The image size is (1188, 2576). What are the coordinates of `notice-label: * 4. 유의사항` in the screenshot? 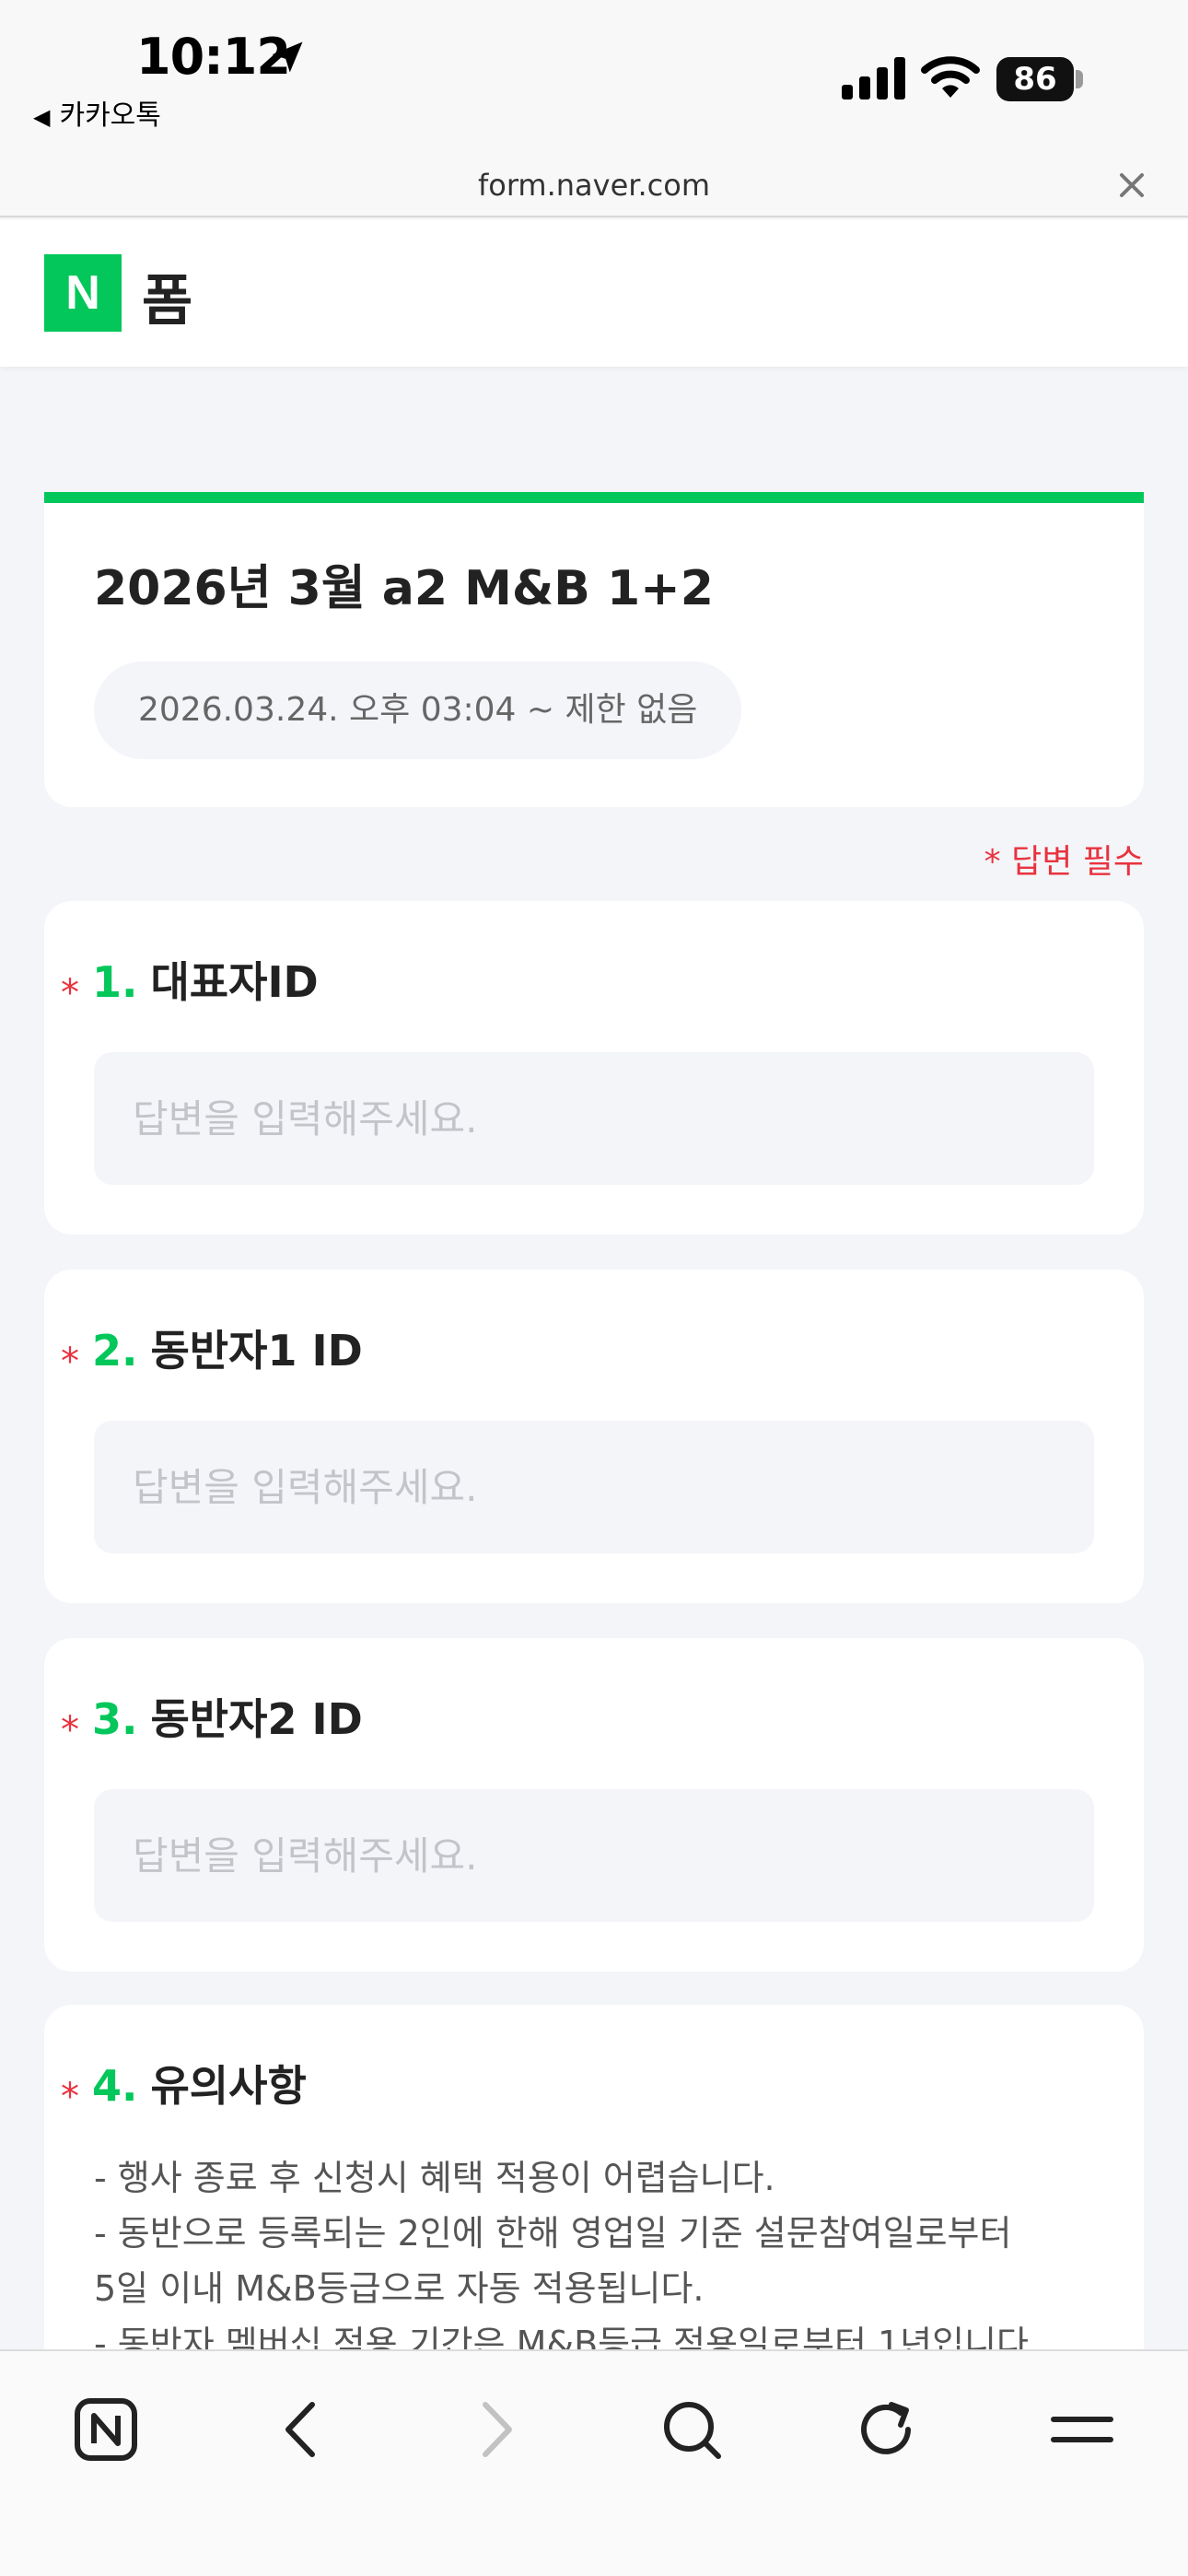 It's located at (184, 2085).